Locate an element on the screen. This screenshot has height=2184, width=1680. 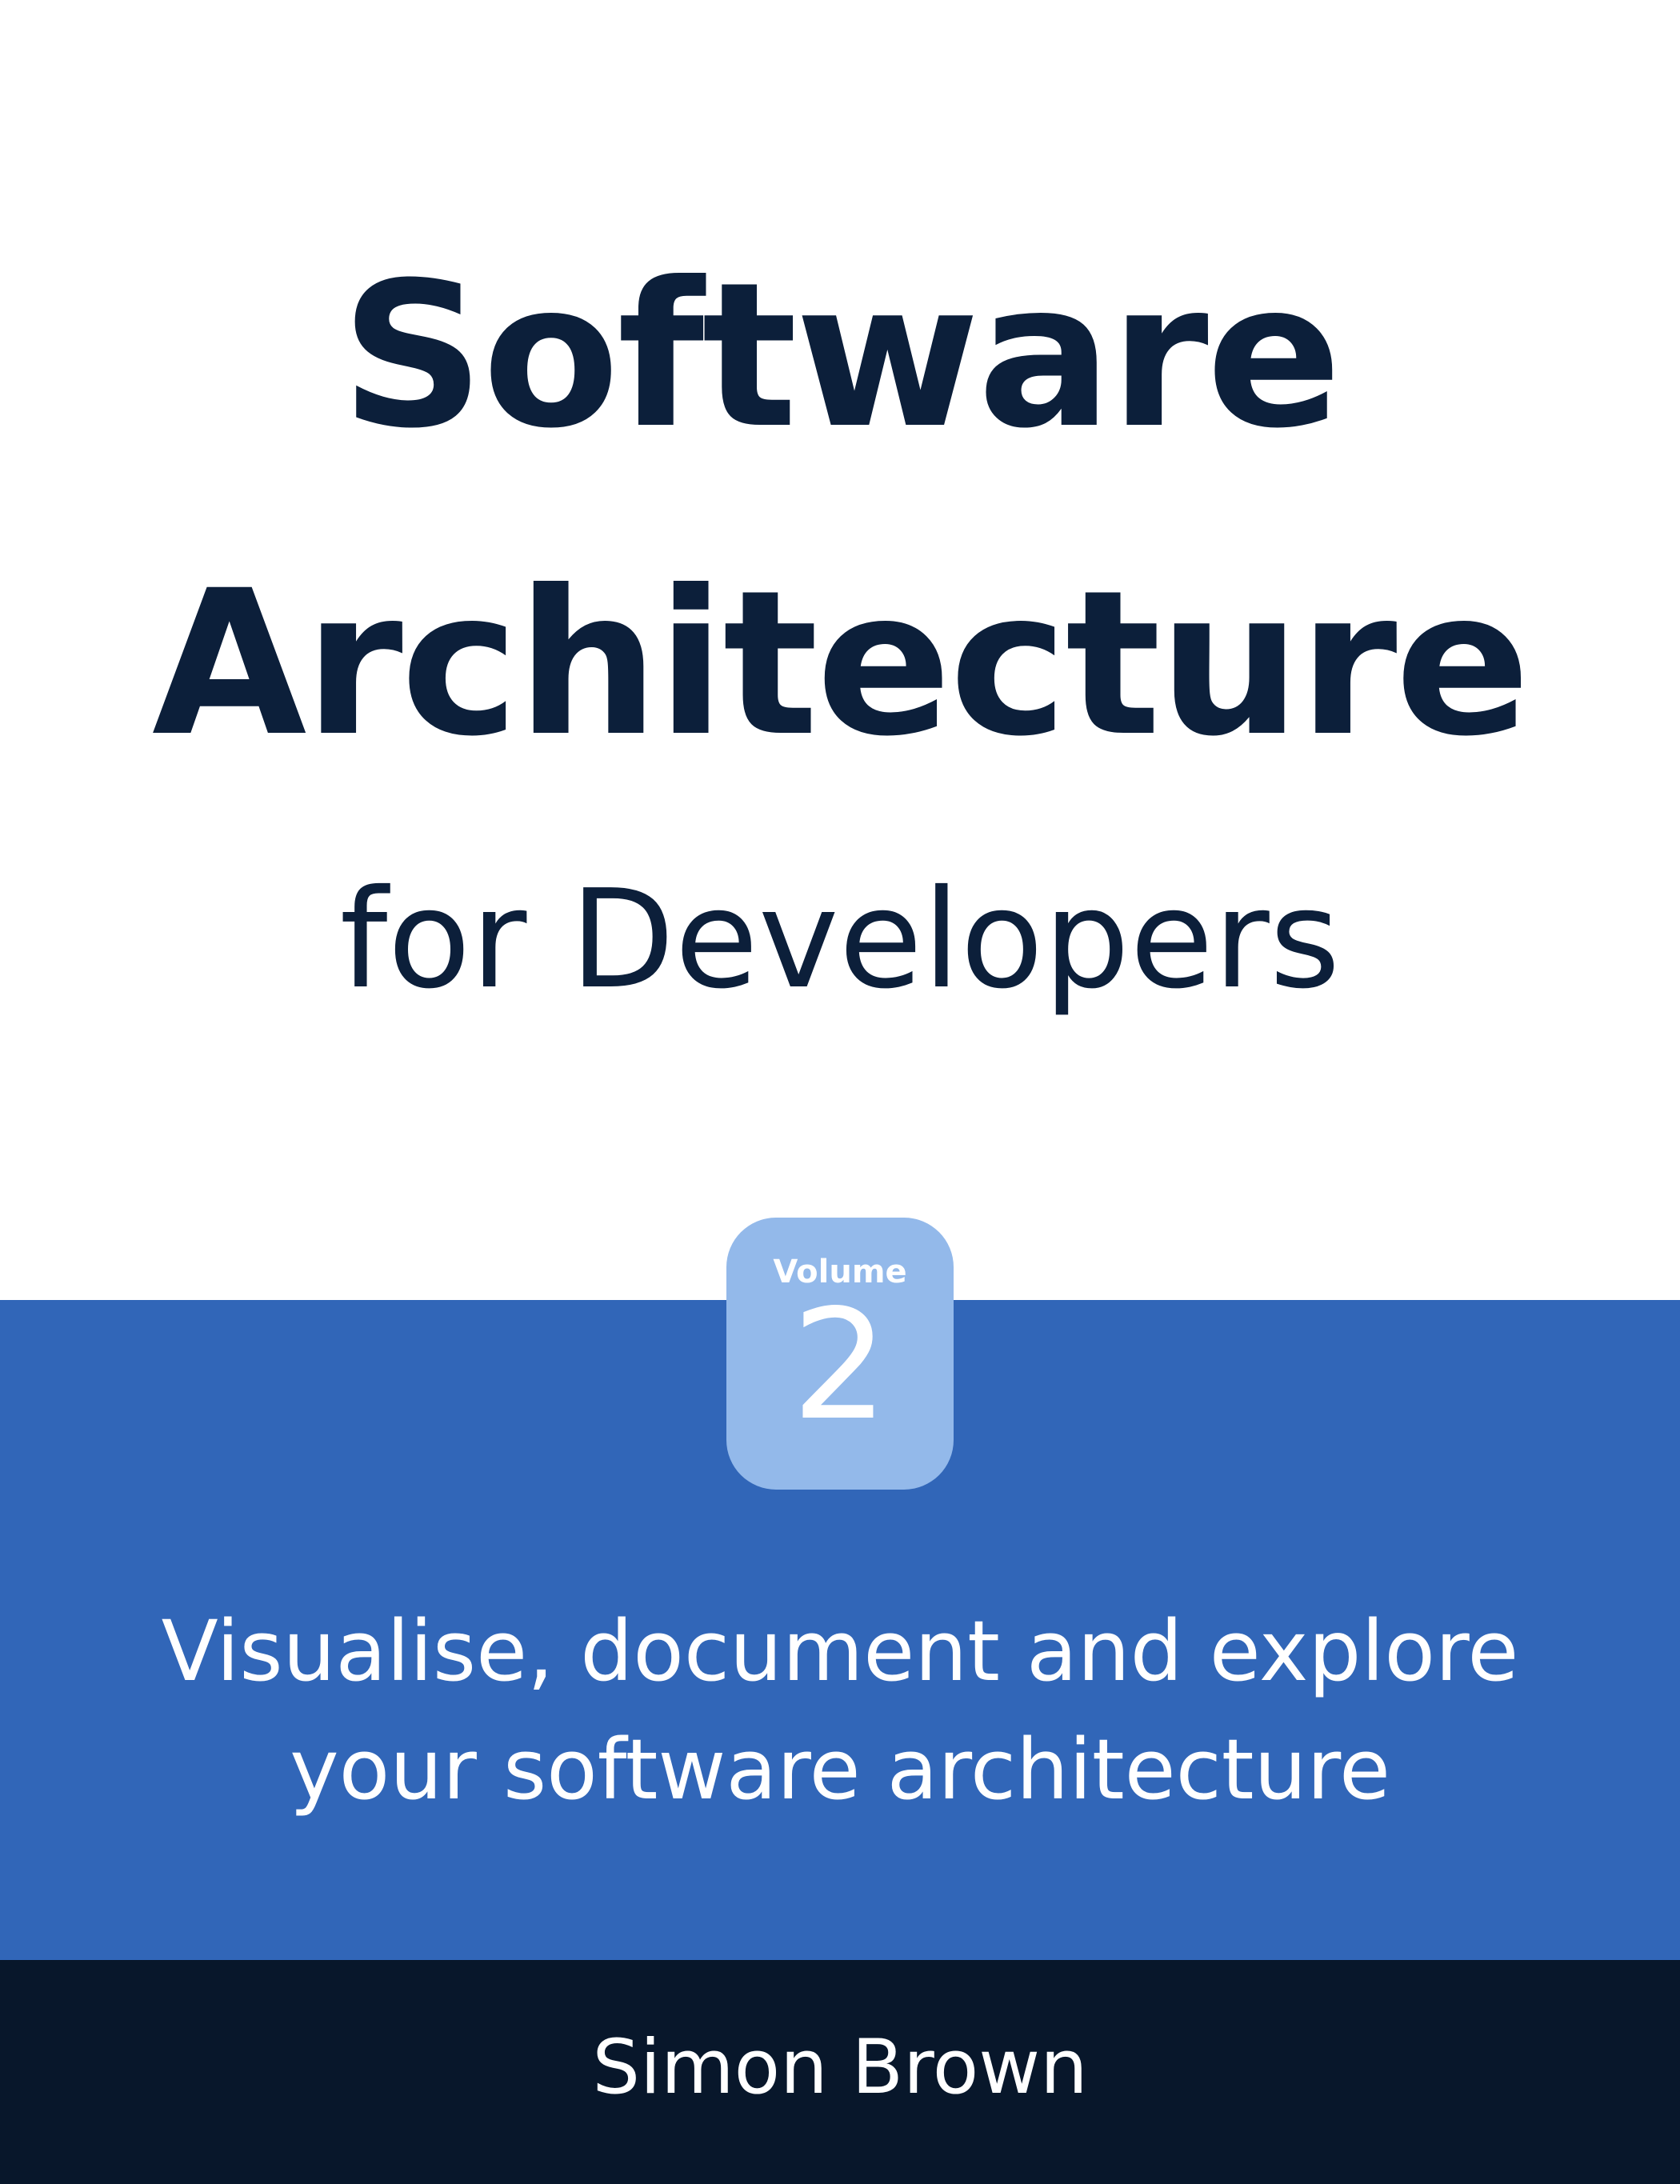
subtitle: for Developers is located at coordinates (840, 940).